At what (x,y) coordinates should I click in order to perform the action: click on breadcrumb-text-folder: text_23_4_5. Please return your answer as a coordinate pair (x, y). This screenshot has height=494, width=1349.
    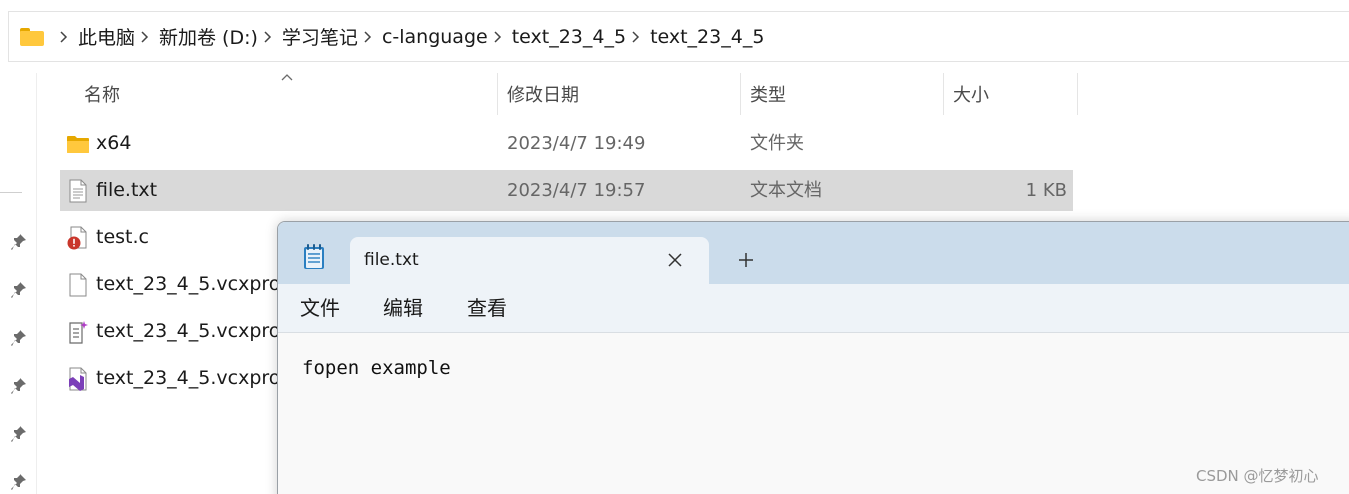
    Looking at the image, I should click on (569, 37).